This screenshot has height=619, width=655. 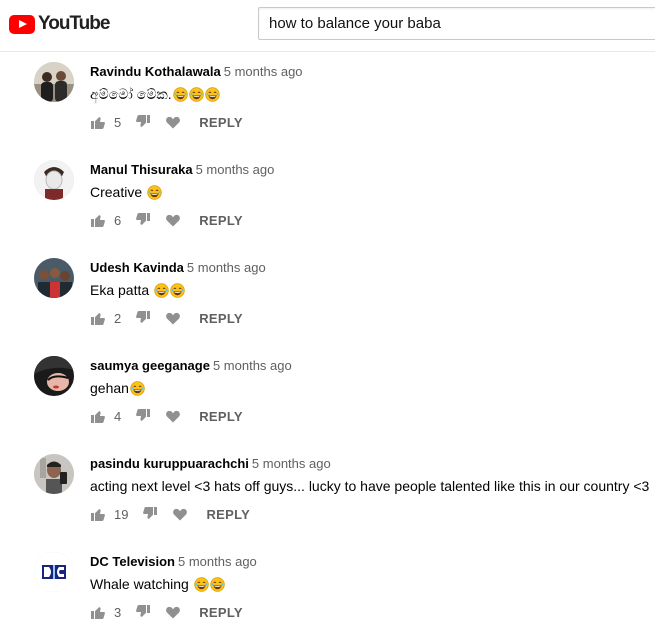 I want to click on comment-body: Manul Thisuraka 5 months ago Creative, so click(x=372, y=182).